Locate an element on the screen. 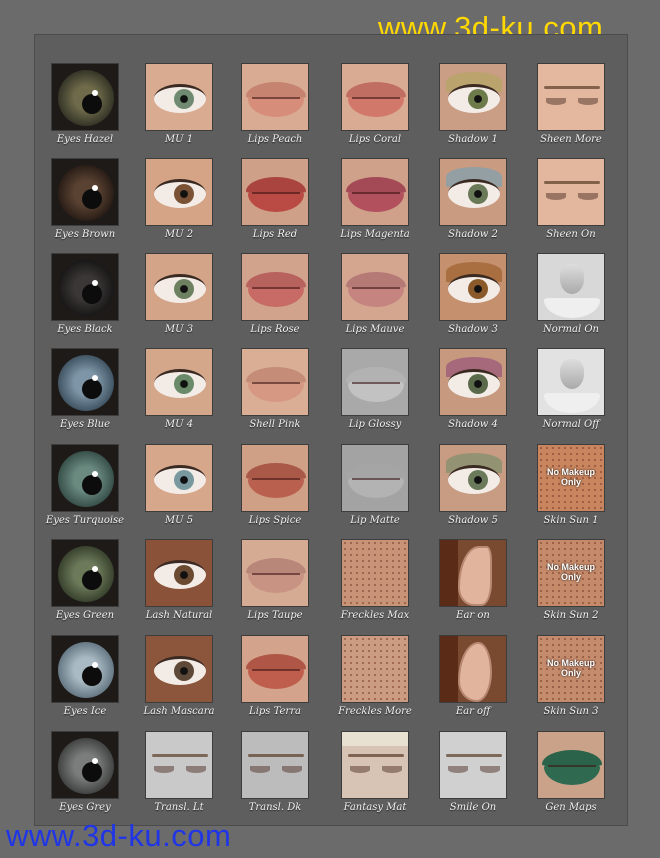  swatch-skin-sun-2: No Makeup Only is located at coordinates (571, 573).